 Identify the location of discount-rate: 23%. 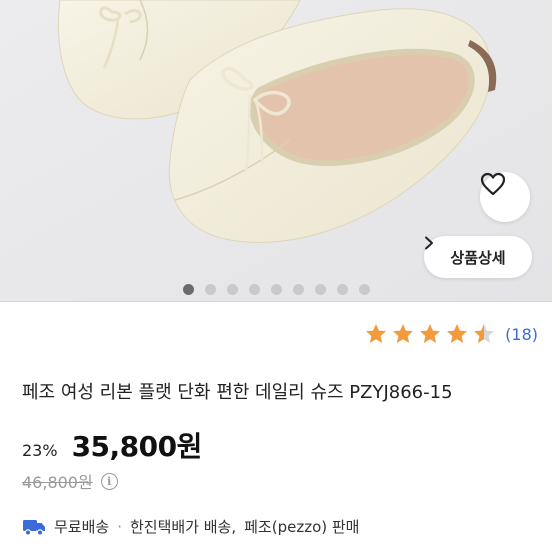
(40, 450).